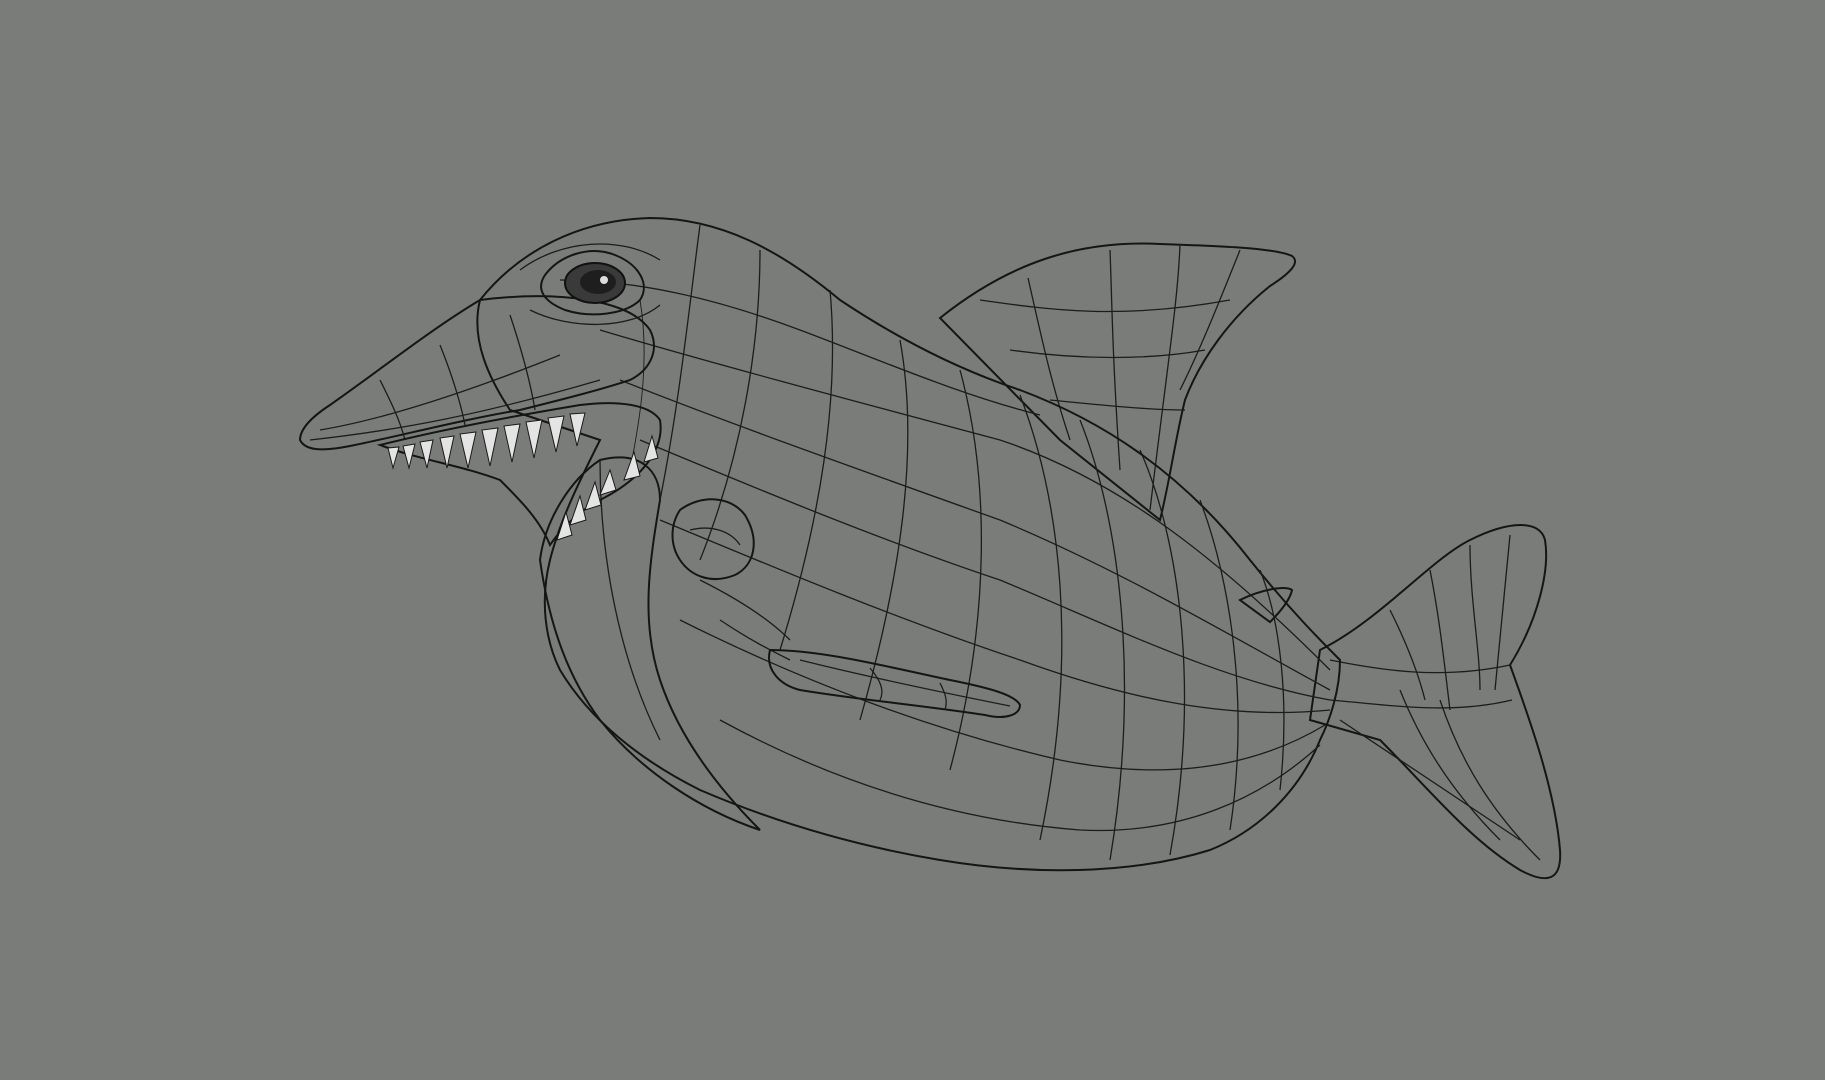  Describe the element at coordinates (895, 683) in the screenshot. I see `pectoral-fin` at that location.